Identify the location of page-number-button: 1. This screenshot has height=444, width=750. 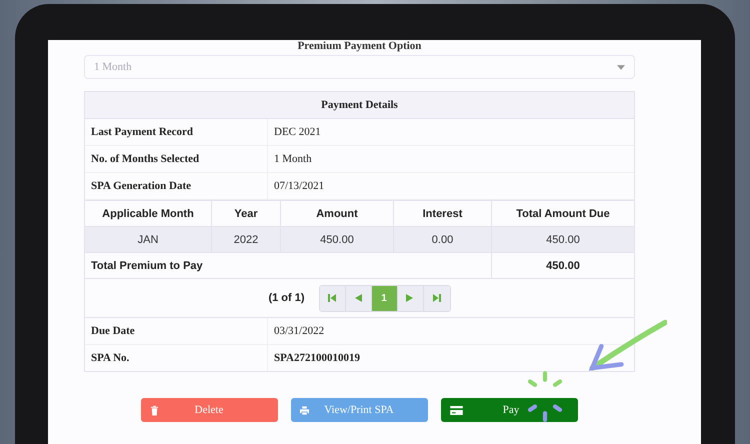
(385, 298).